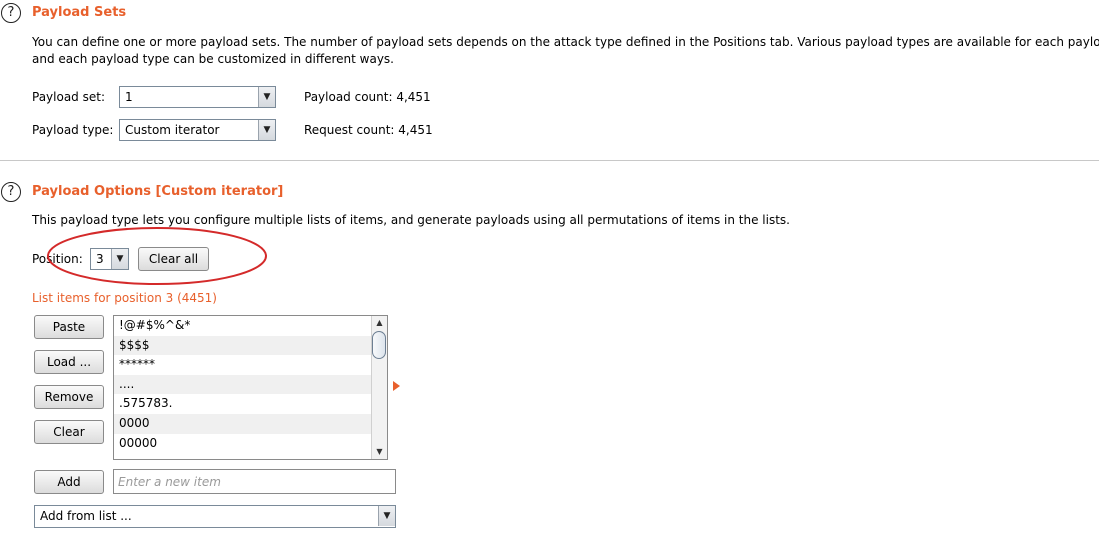 The height and width of the screenshot is (539, 1099). Describe the element at coordinates (69, 397) in the screenshot. I see `remove-button: Remove` at that location.